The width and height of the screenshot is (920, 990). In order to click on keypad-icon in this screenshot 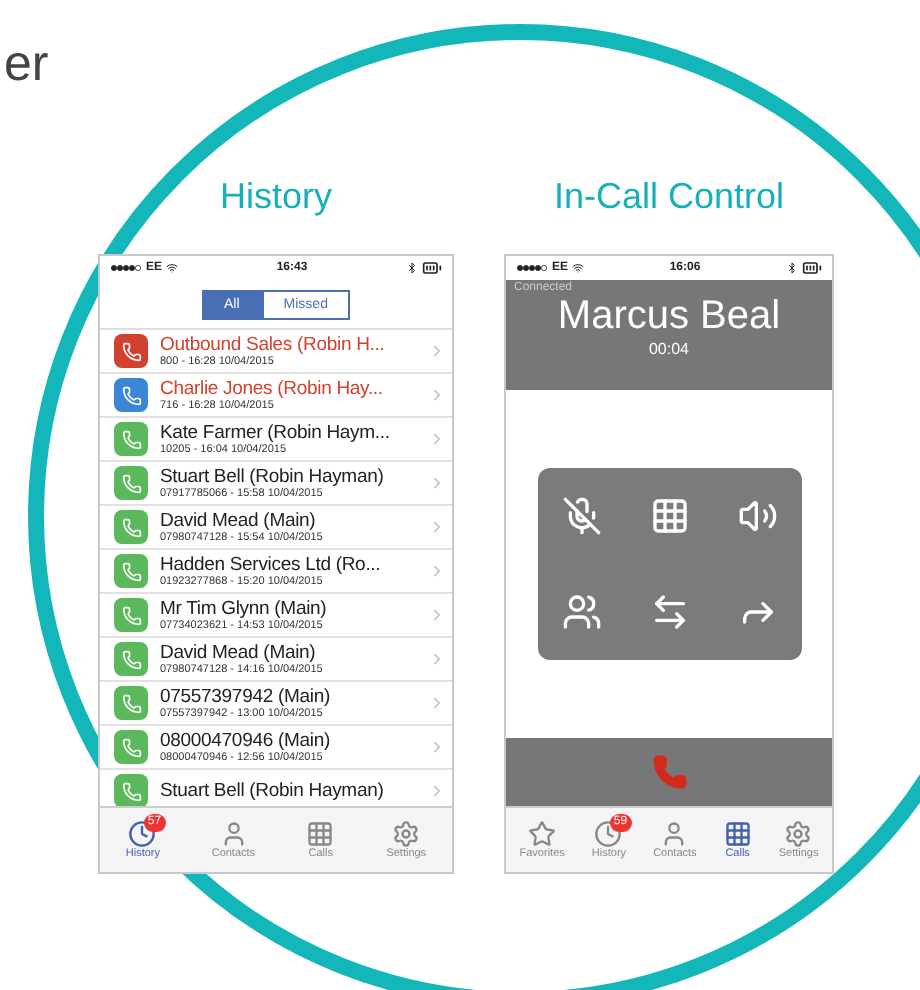, I will do `click(669, 516)`.